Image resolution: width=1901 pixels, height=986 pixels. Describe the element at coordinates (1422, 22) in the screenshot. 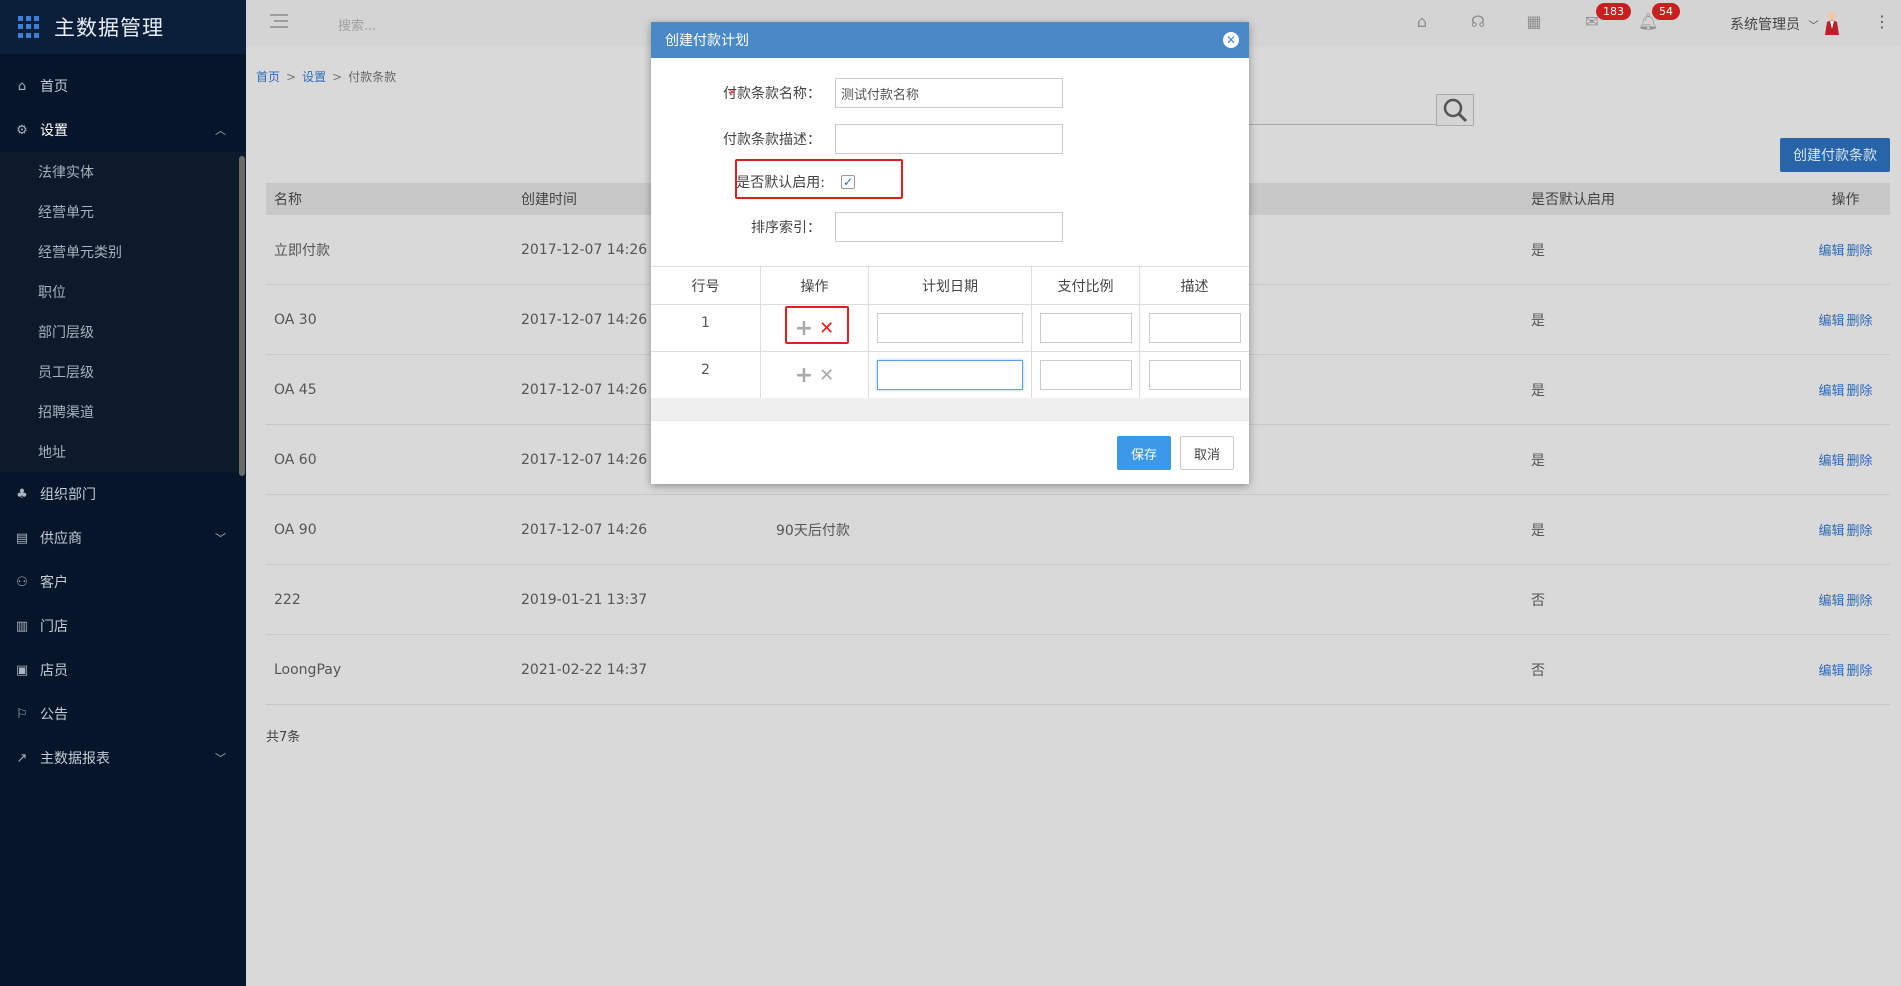

I see `home-icon: ⌂` at that location.